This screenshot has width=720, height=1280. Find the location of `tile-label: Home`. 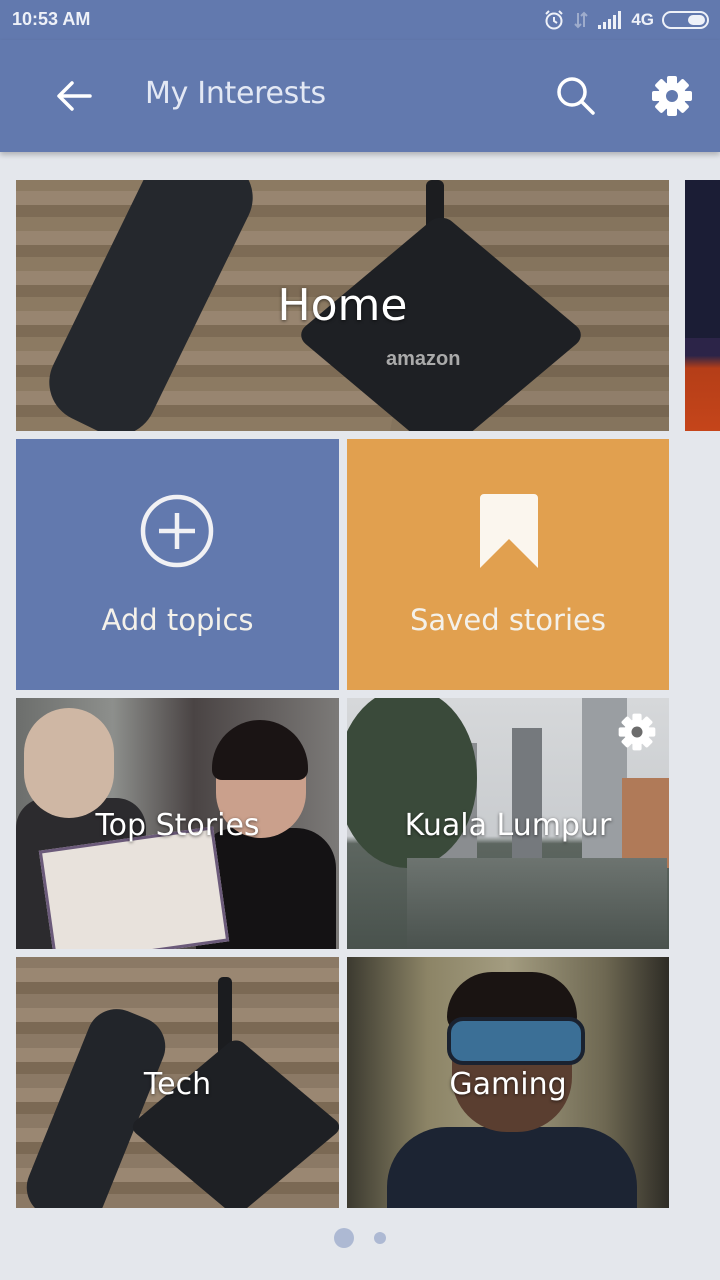

tile-label: Home is located at coordinates (342, 305).